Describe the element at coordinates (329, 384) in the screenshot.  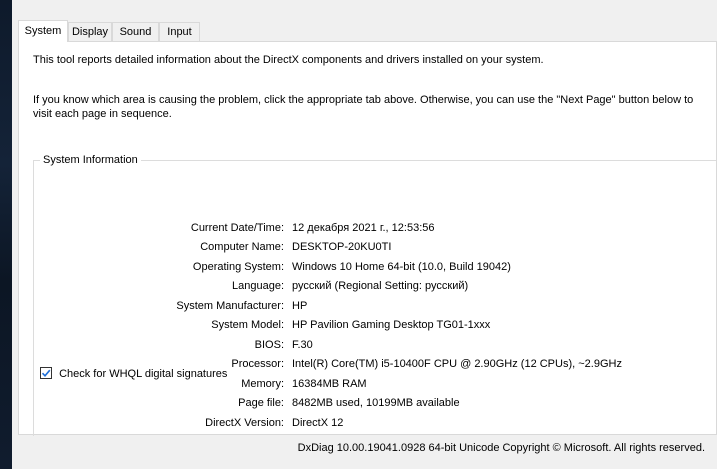
I see `info-value: 16384MB RAM` at that location.